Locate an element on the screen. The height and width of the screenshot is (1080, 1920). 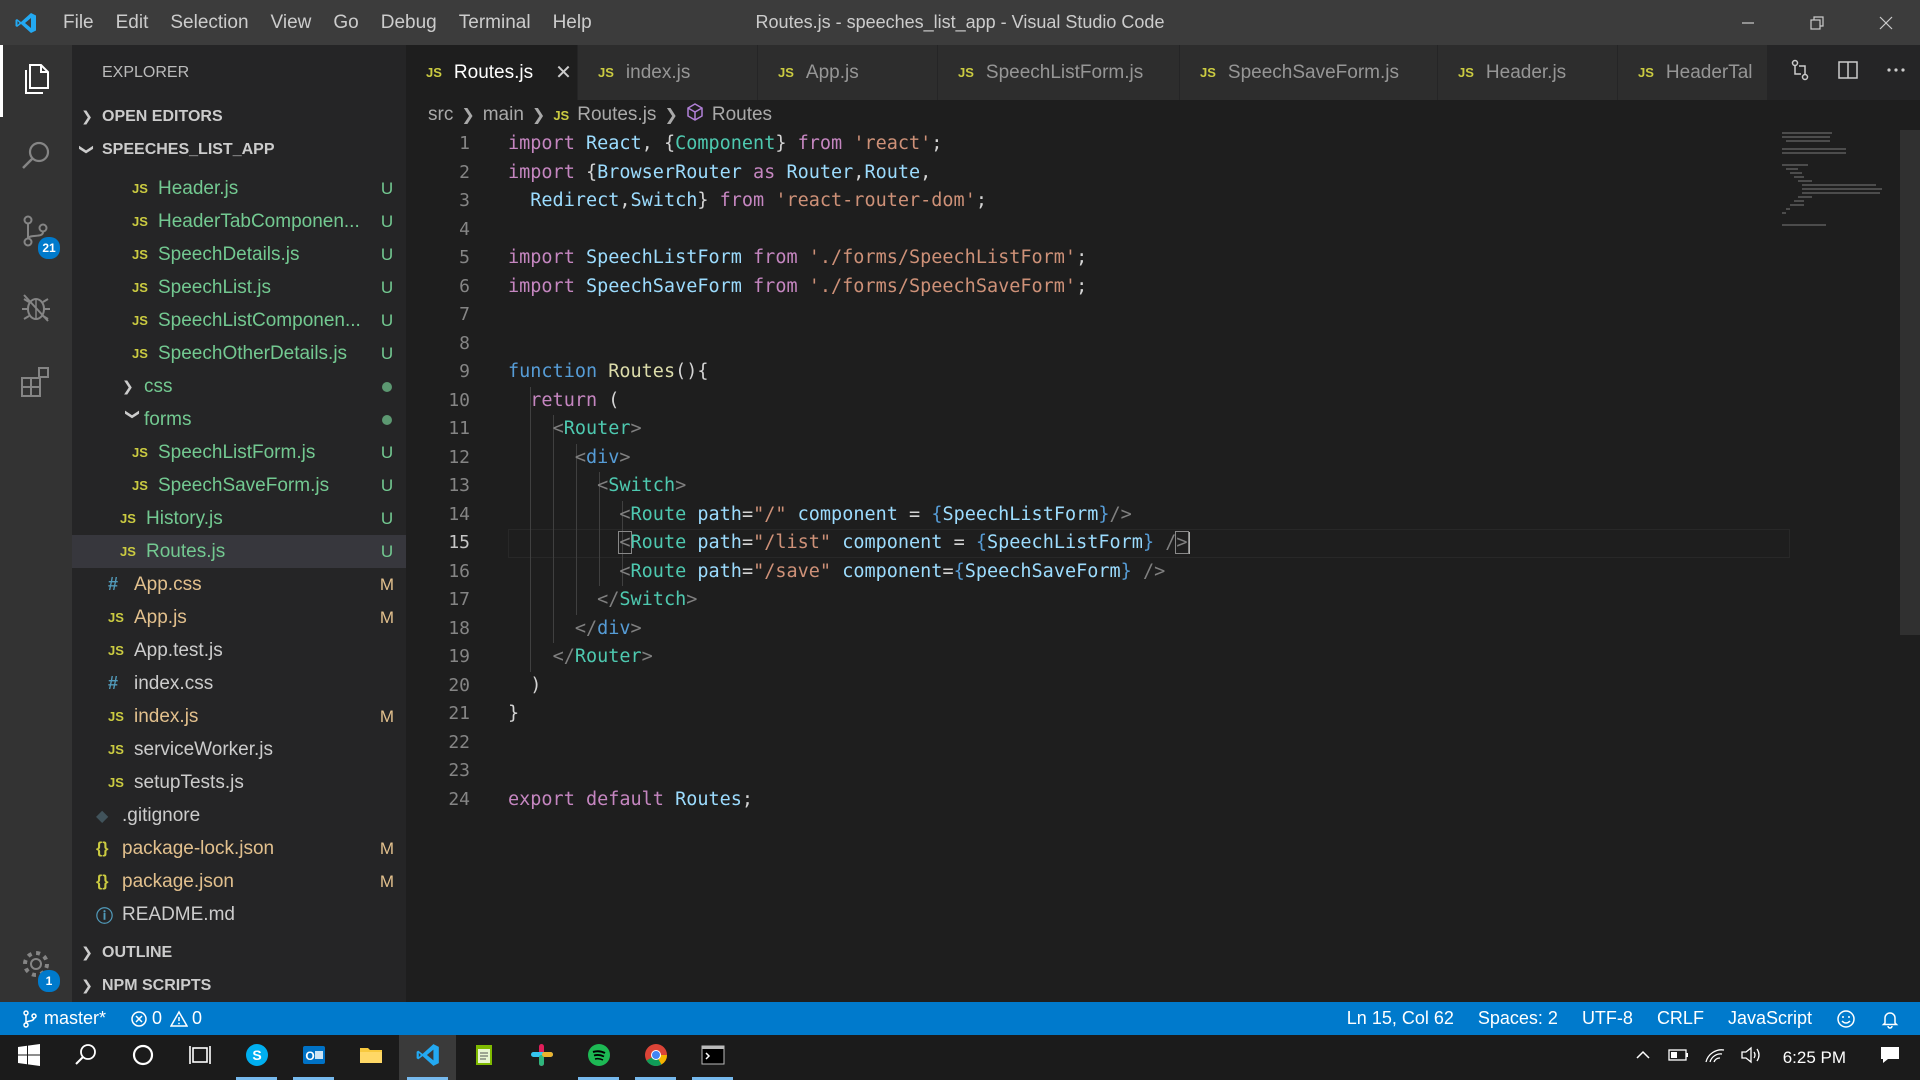
tab-routes-js: JS Routes.js ✕ is located at coordinates (492, 72).